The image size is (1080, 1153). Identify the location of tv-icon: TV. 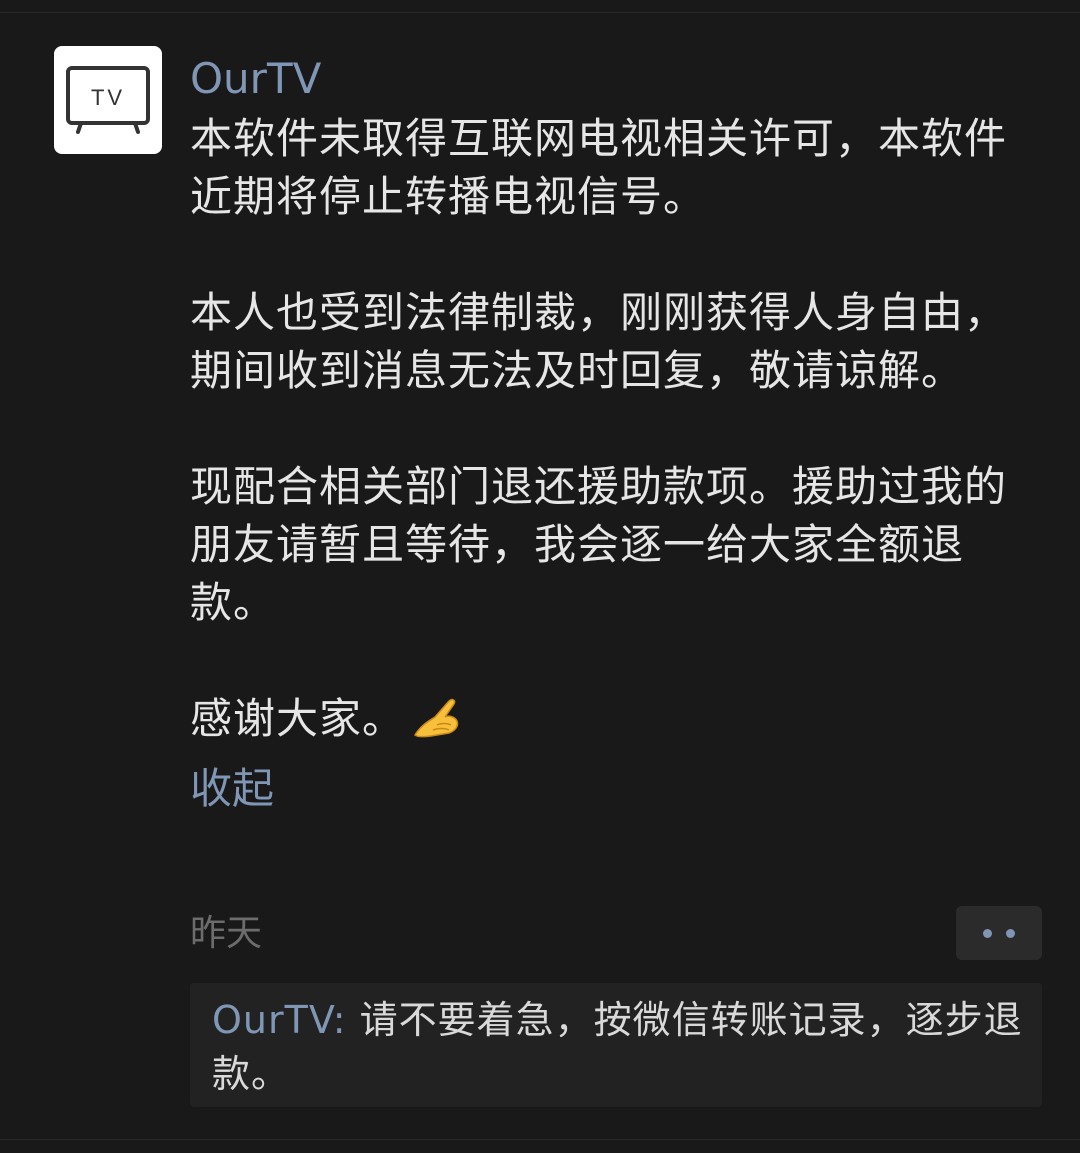
(108, 100).